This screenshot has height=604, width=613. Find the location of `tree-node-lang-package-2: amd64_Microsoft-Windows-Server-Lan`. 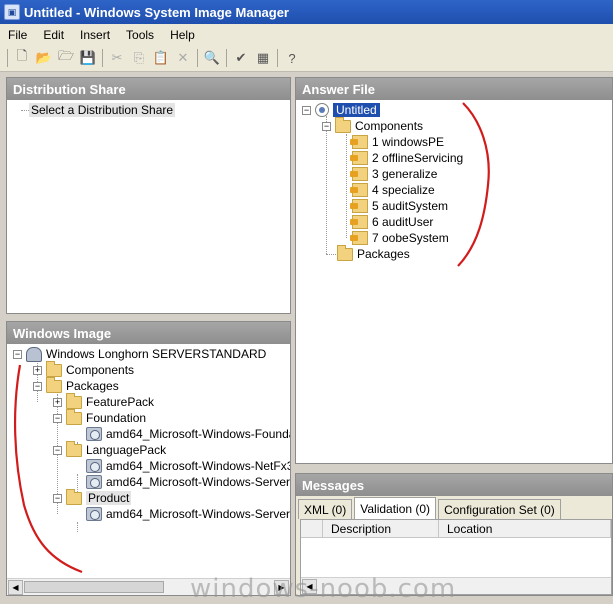

tree-node-lang-package-2: amd64_Microsoft-Windows-Server-Lan is located at coordinates (188, 482).